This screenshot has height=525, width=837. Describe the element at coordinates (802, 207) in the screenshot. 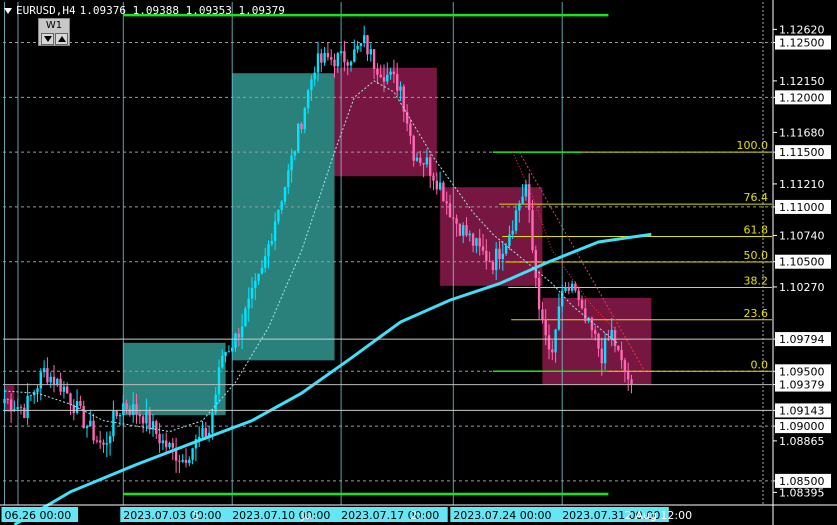

I see `price-label: 1.11000` at that location.